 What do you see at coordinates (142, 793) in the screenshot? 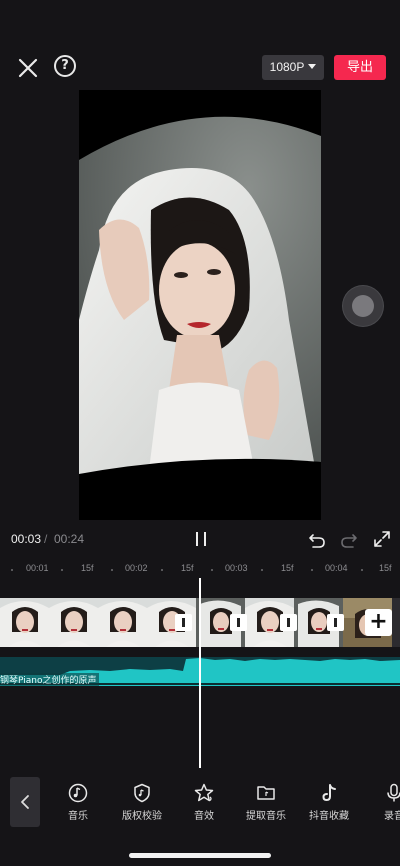
I see `copyright-shield-icon` at bounding box center [142, 793].